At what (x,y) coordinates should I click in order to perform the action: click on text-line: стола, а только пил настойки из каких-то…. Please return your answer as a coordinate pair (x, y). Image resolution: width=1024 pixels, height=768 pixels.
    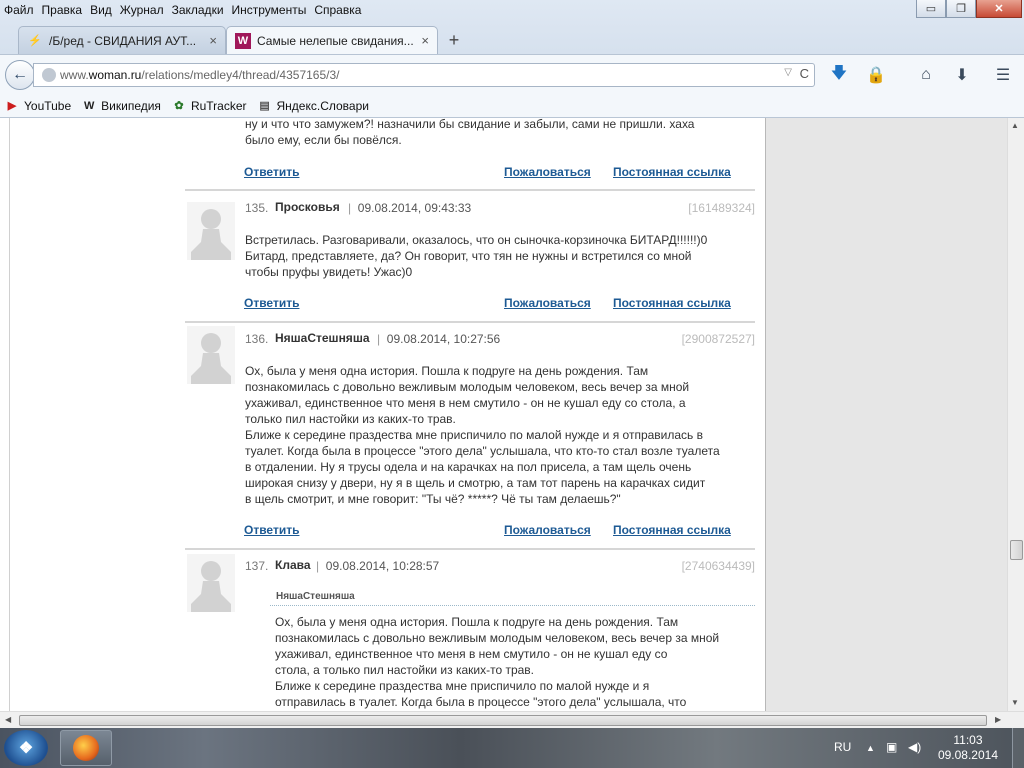
    Looking at the image, I should click on (405, 670).